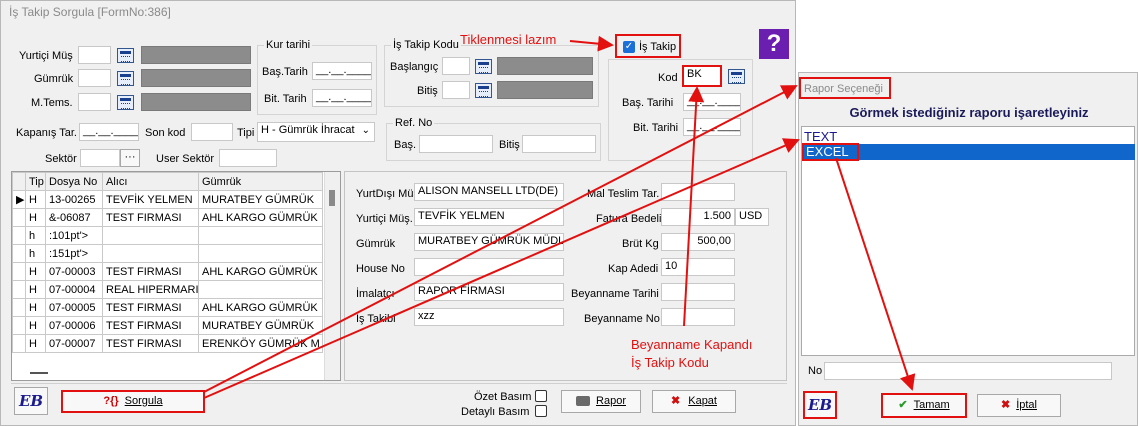 The image size is (1138, 426). What do you see at coordinates (456, 66) in the screenshot?
I see `baslangic-input` at bounding box center [456, 66].